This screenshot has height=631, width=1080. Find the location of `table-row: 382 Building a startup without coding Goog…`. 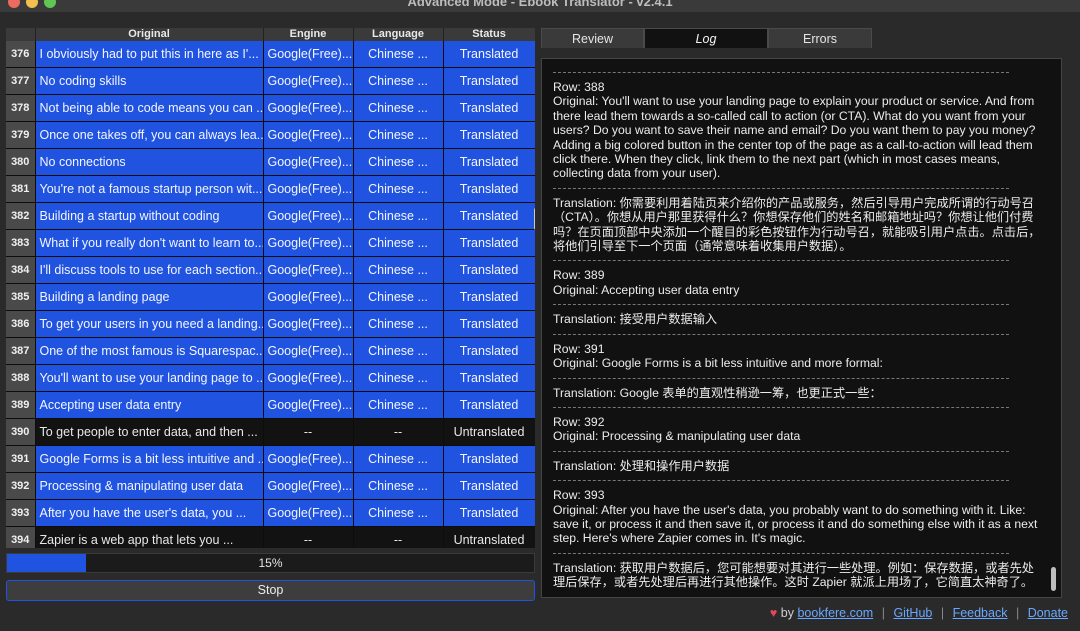

table-row: 382 Building a startup without coding Goog… is located at coordinates (270, 216).